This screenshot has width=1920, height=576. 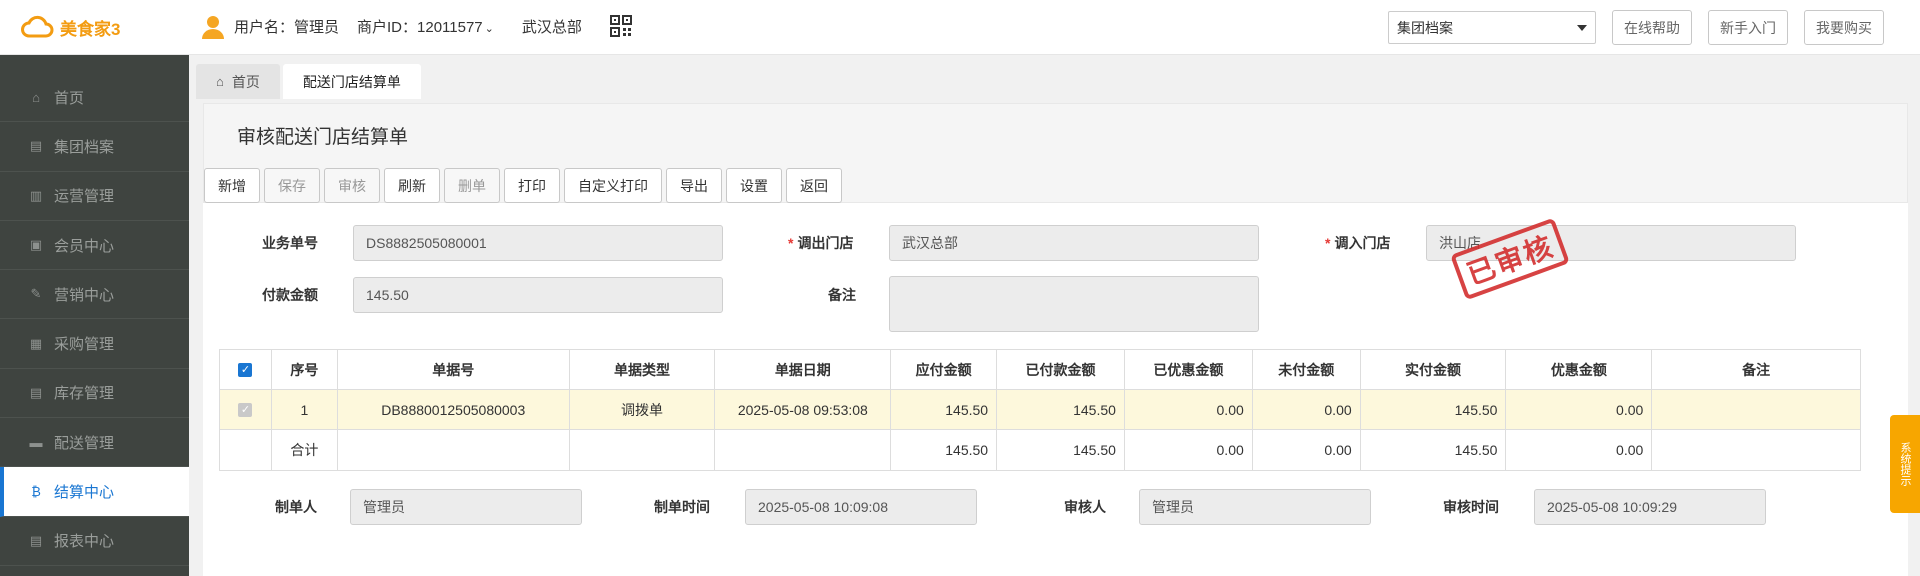 What do you see at coordinates (84, 295) in the screenshot?
I see `sidebar-item-label: 营销中心` at bounding box center [84, 295].